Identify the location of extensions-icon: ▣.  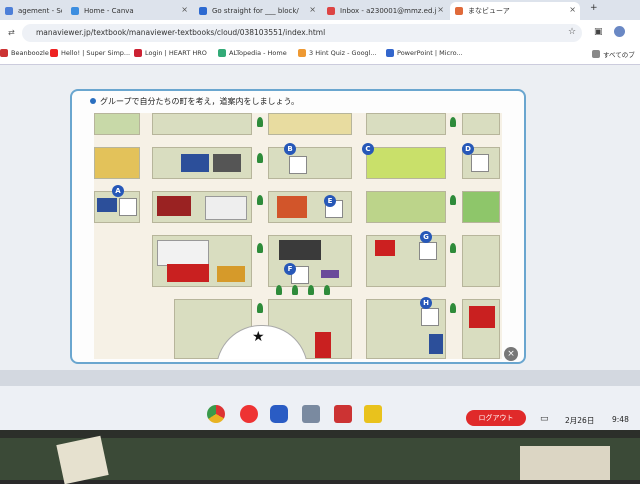
(598, 32).